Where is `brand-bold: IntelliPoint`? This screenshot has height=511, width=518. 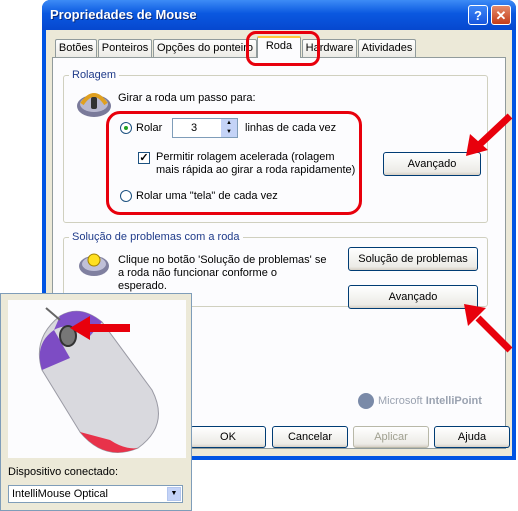 brand-bold: IntelliPoint is located at coordinates (453, 401).